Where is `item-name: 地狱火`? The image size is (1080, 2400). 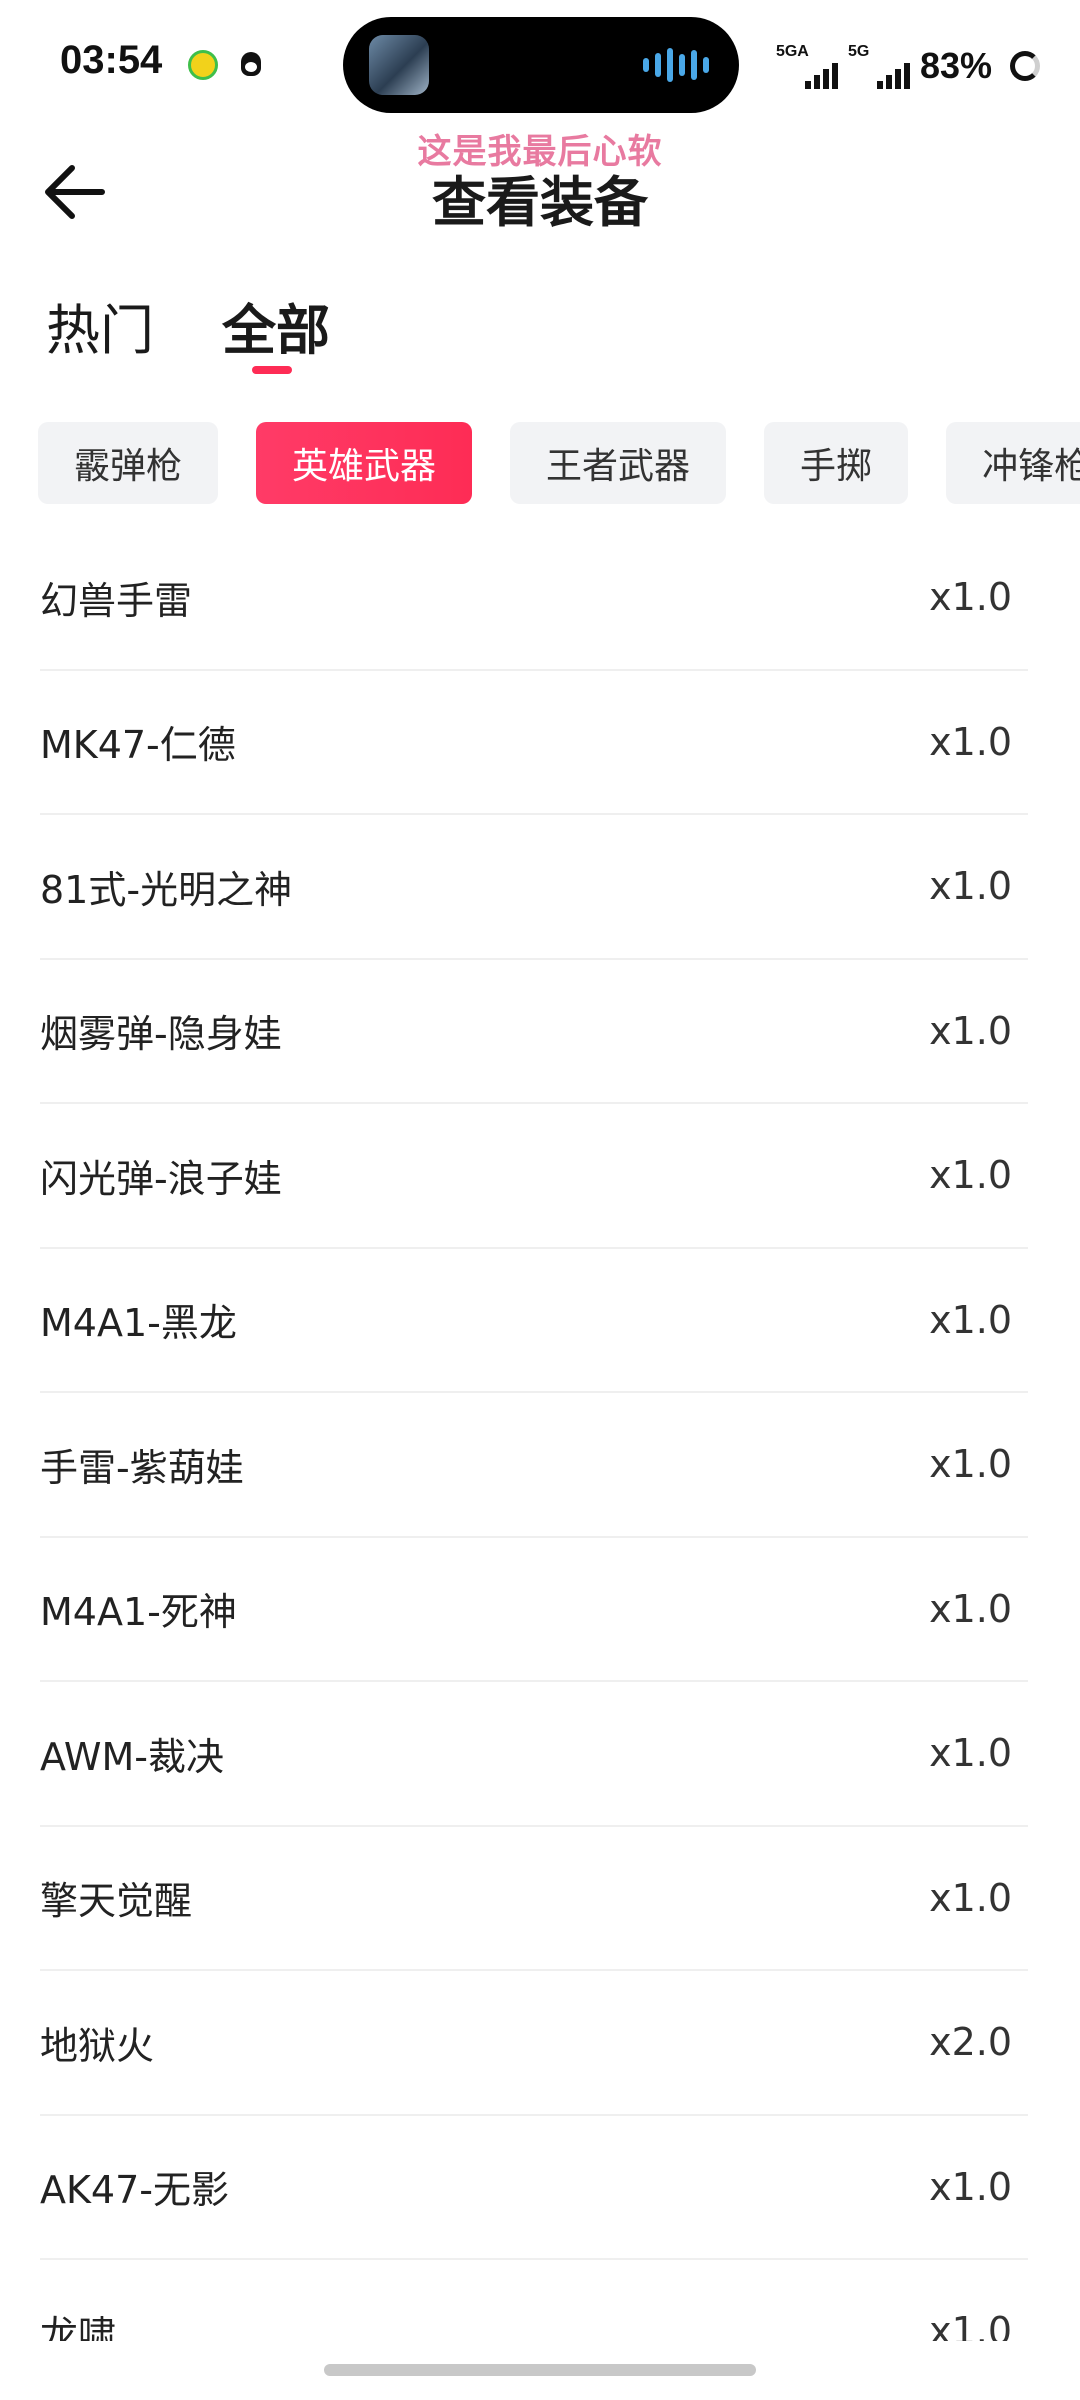
item-name: 地狱火 is located at coordinates (97, 2045).